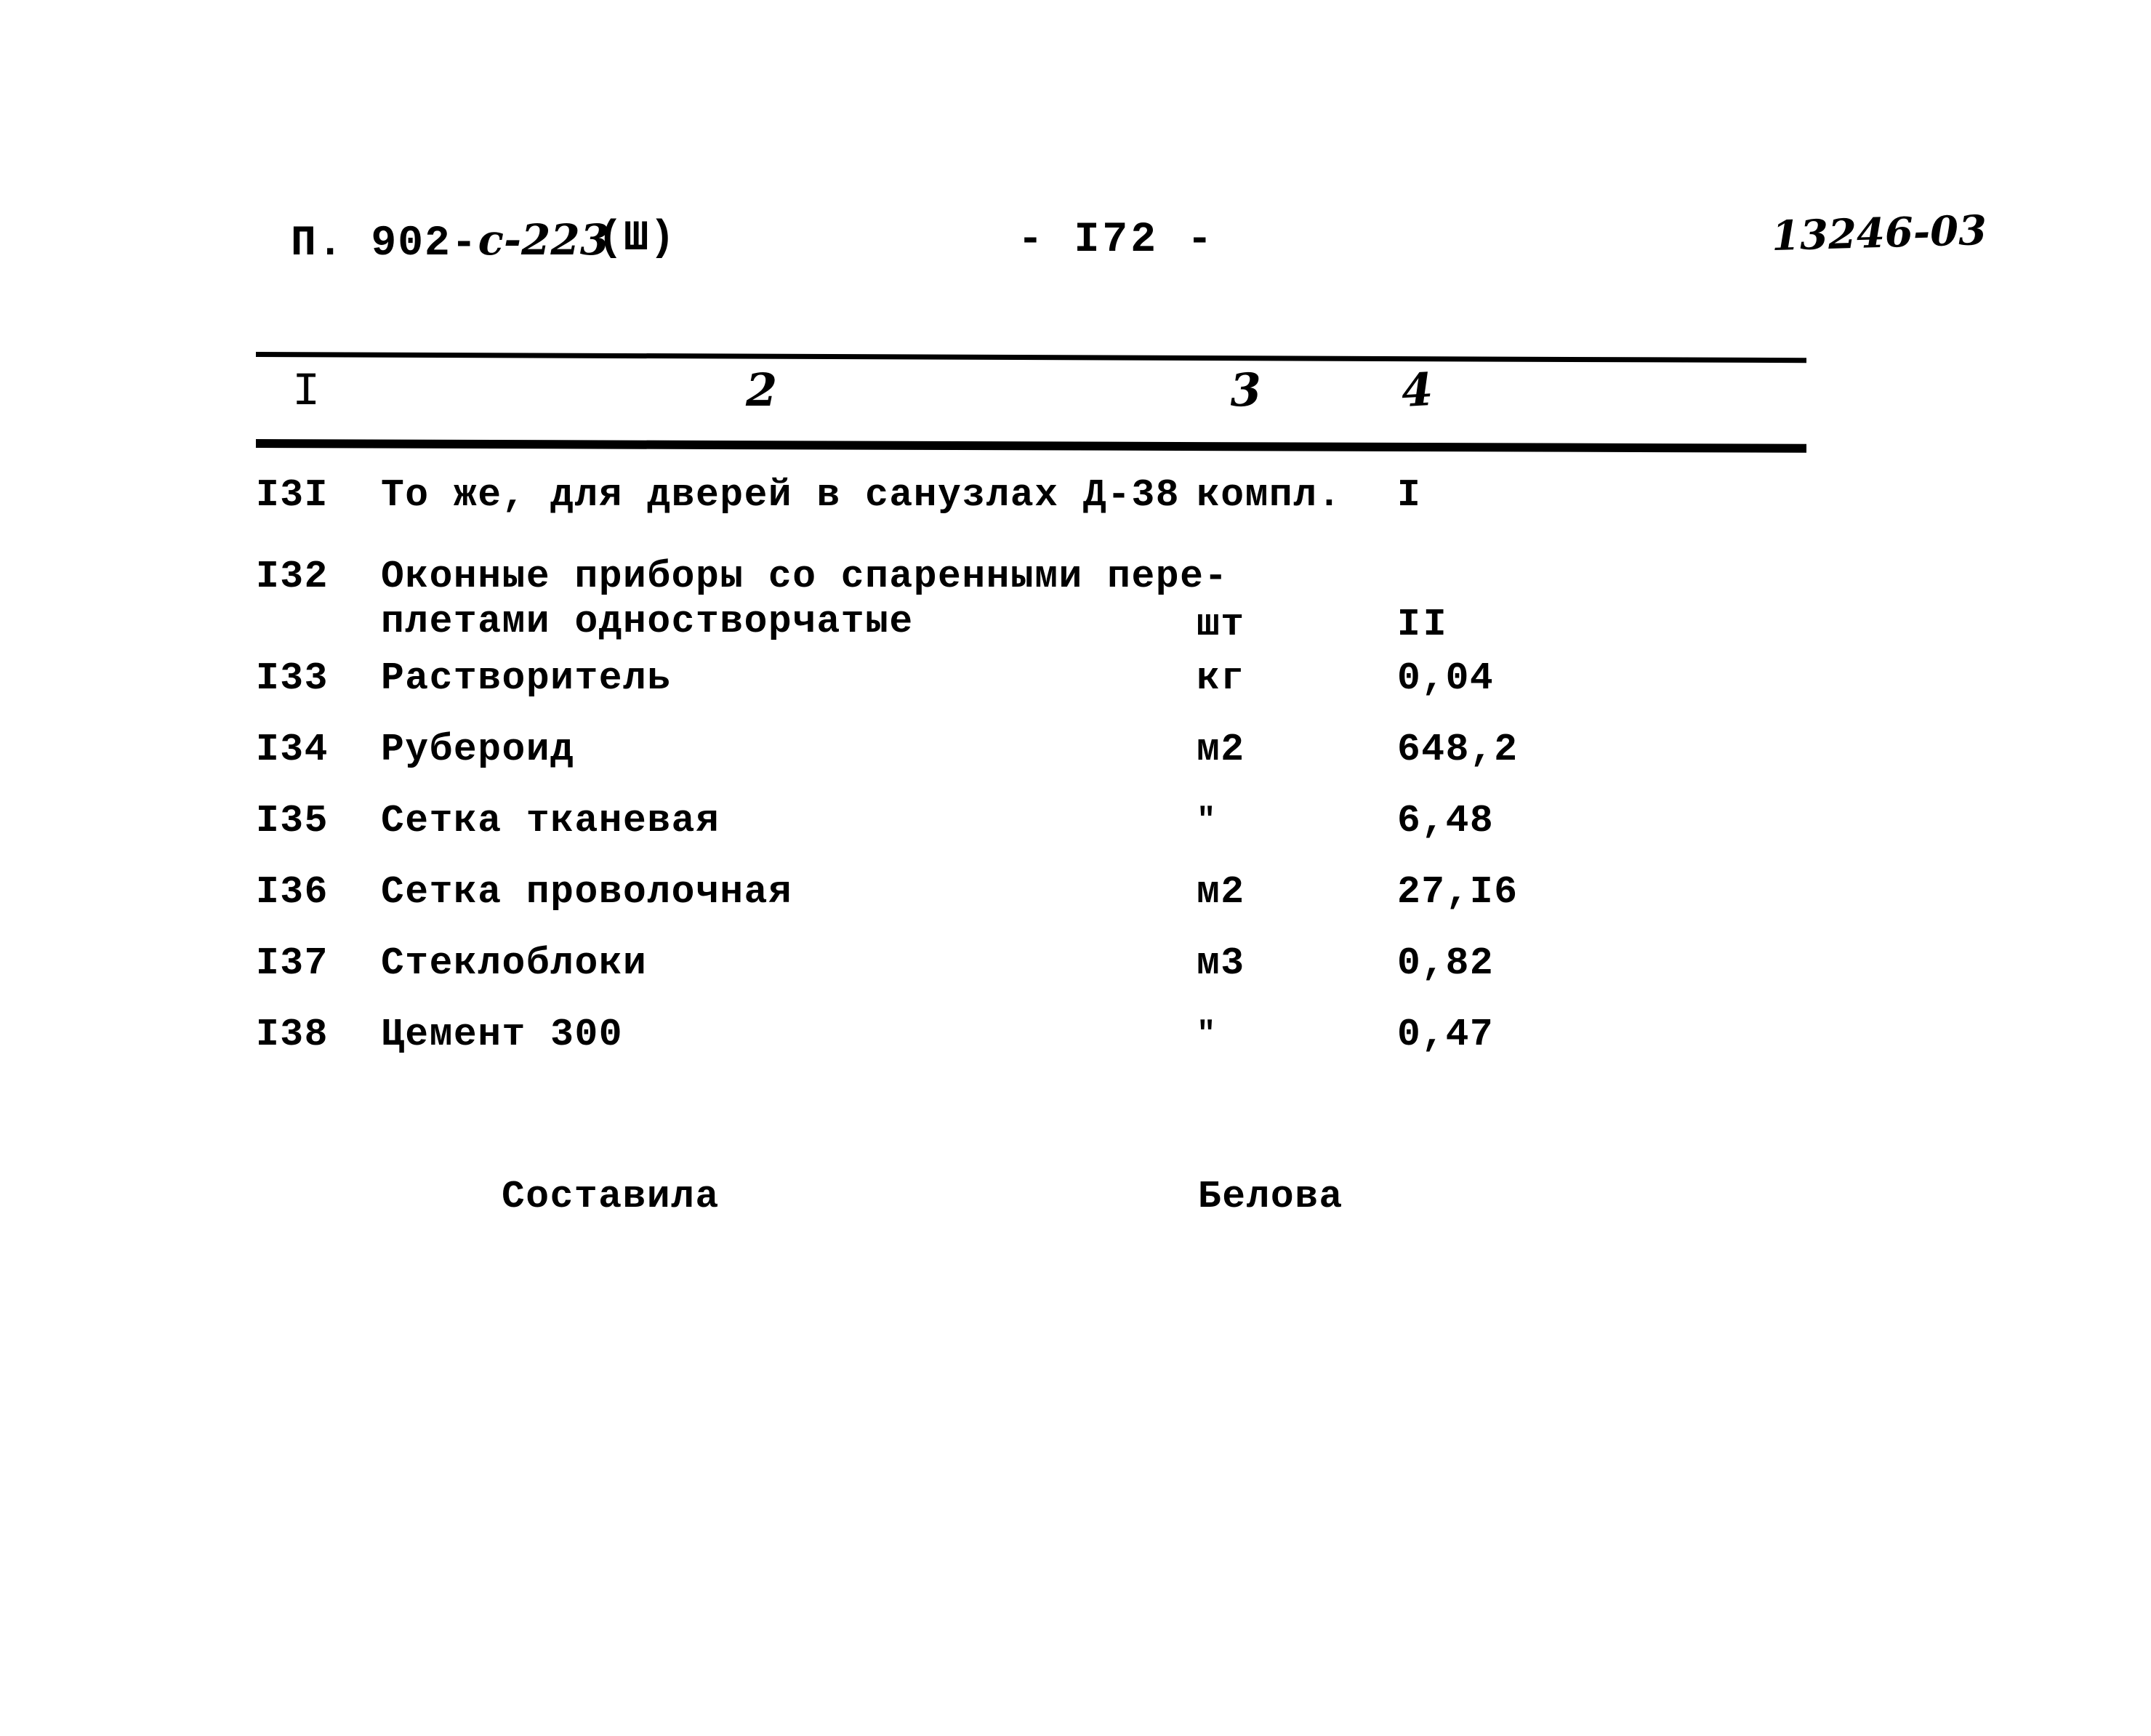 The image size is (2151, 1736). I want to click on row-quantity: 648,2, so click(1458, 749).